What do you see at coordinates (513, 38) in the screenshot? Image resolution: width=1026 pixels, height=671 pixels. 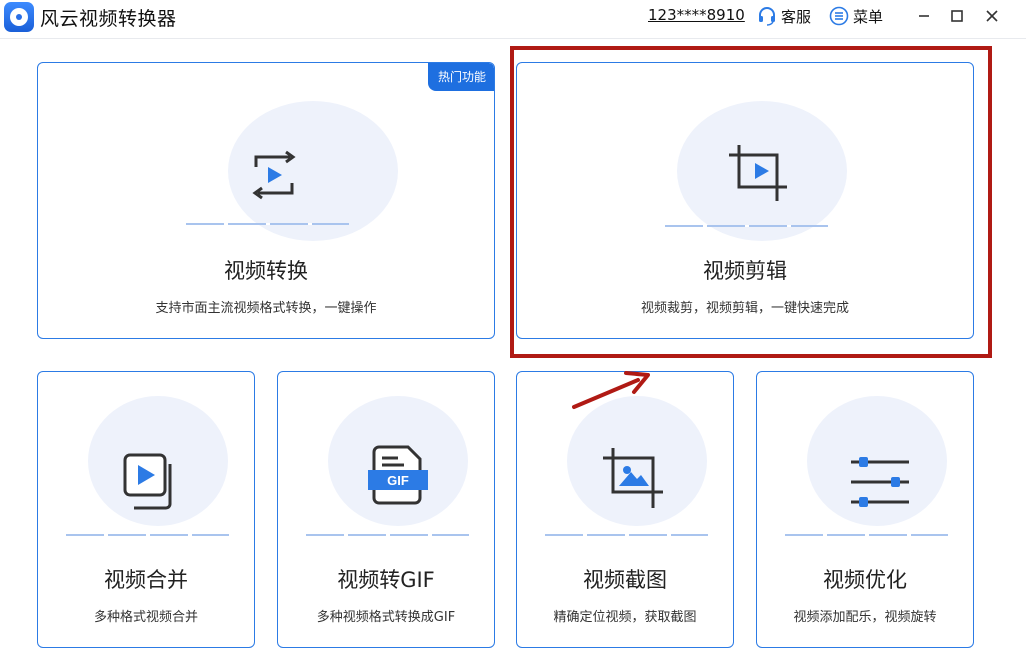 I see `title-separator` at bounding box center [513, 38].